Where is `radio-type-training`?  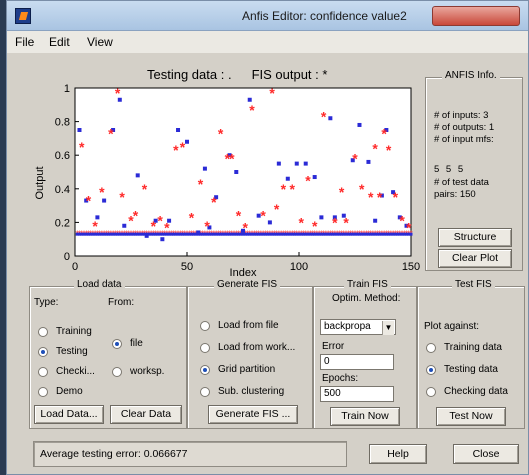
radio-type-training is located at coordinates (43, 332).